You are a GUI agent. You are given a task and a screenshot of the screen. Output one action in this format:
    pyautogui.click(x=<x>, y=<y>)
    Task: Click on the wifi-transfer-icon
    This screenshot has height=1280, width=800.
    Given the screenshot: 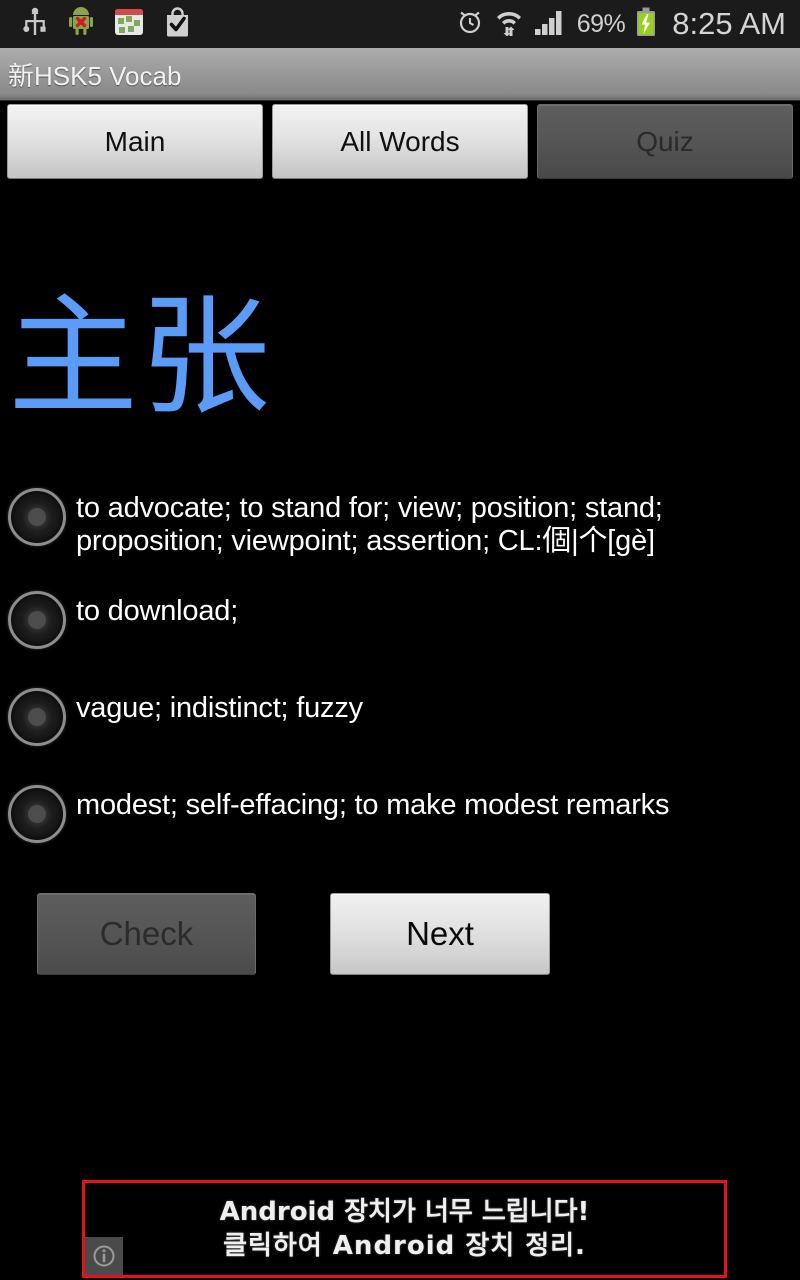 What is the action you would take?
    pyautogui.click(x=509, y=24)
    